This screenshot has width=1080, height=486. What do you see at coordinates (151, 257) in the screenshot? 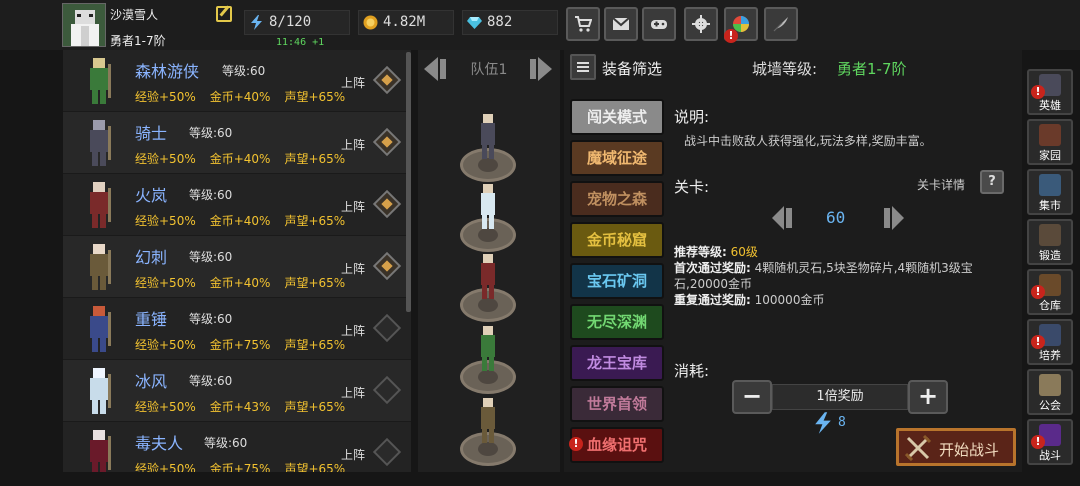
I see `hero-name: 幻刺` at bounding box center [151, 257].